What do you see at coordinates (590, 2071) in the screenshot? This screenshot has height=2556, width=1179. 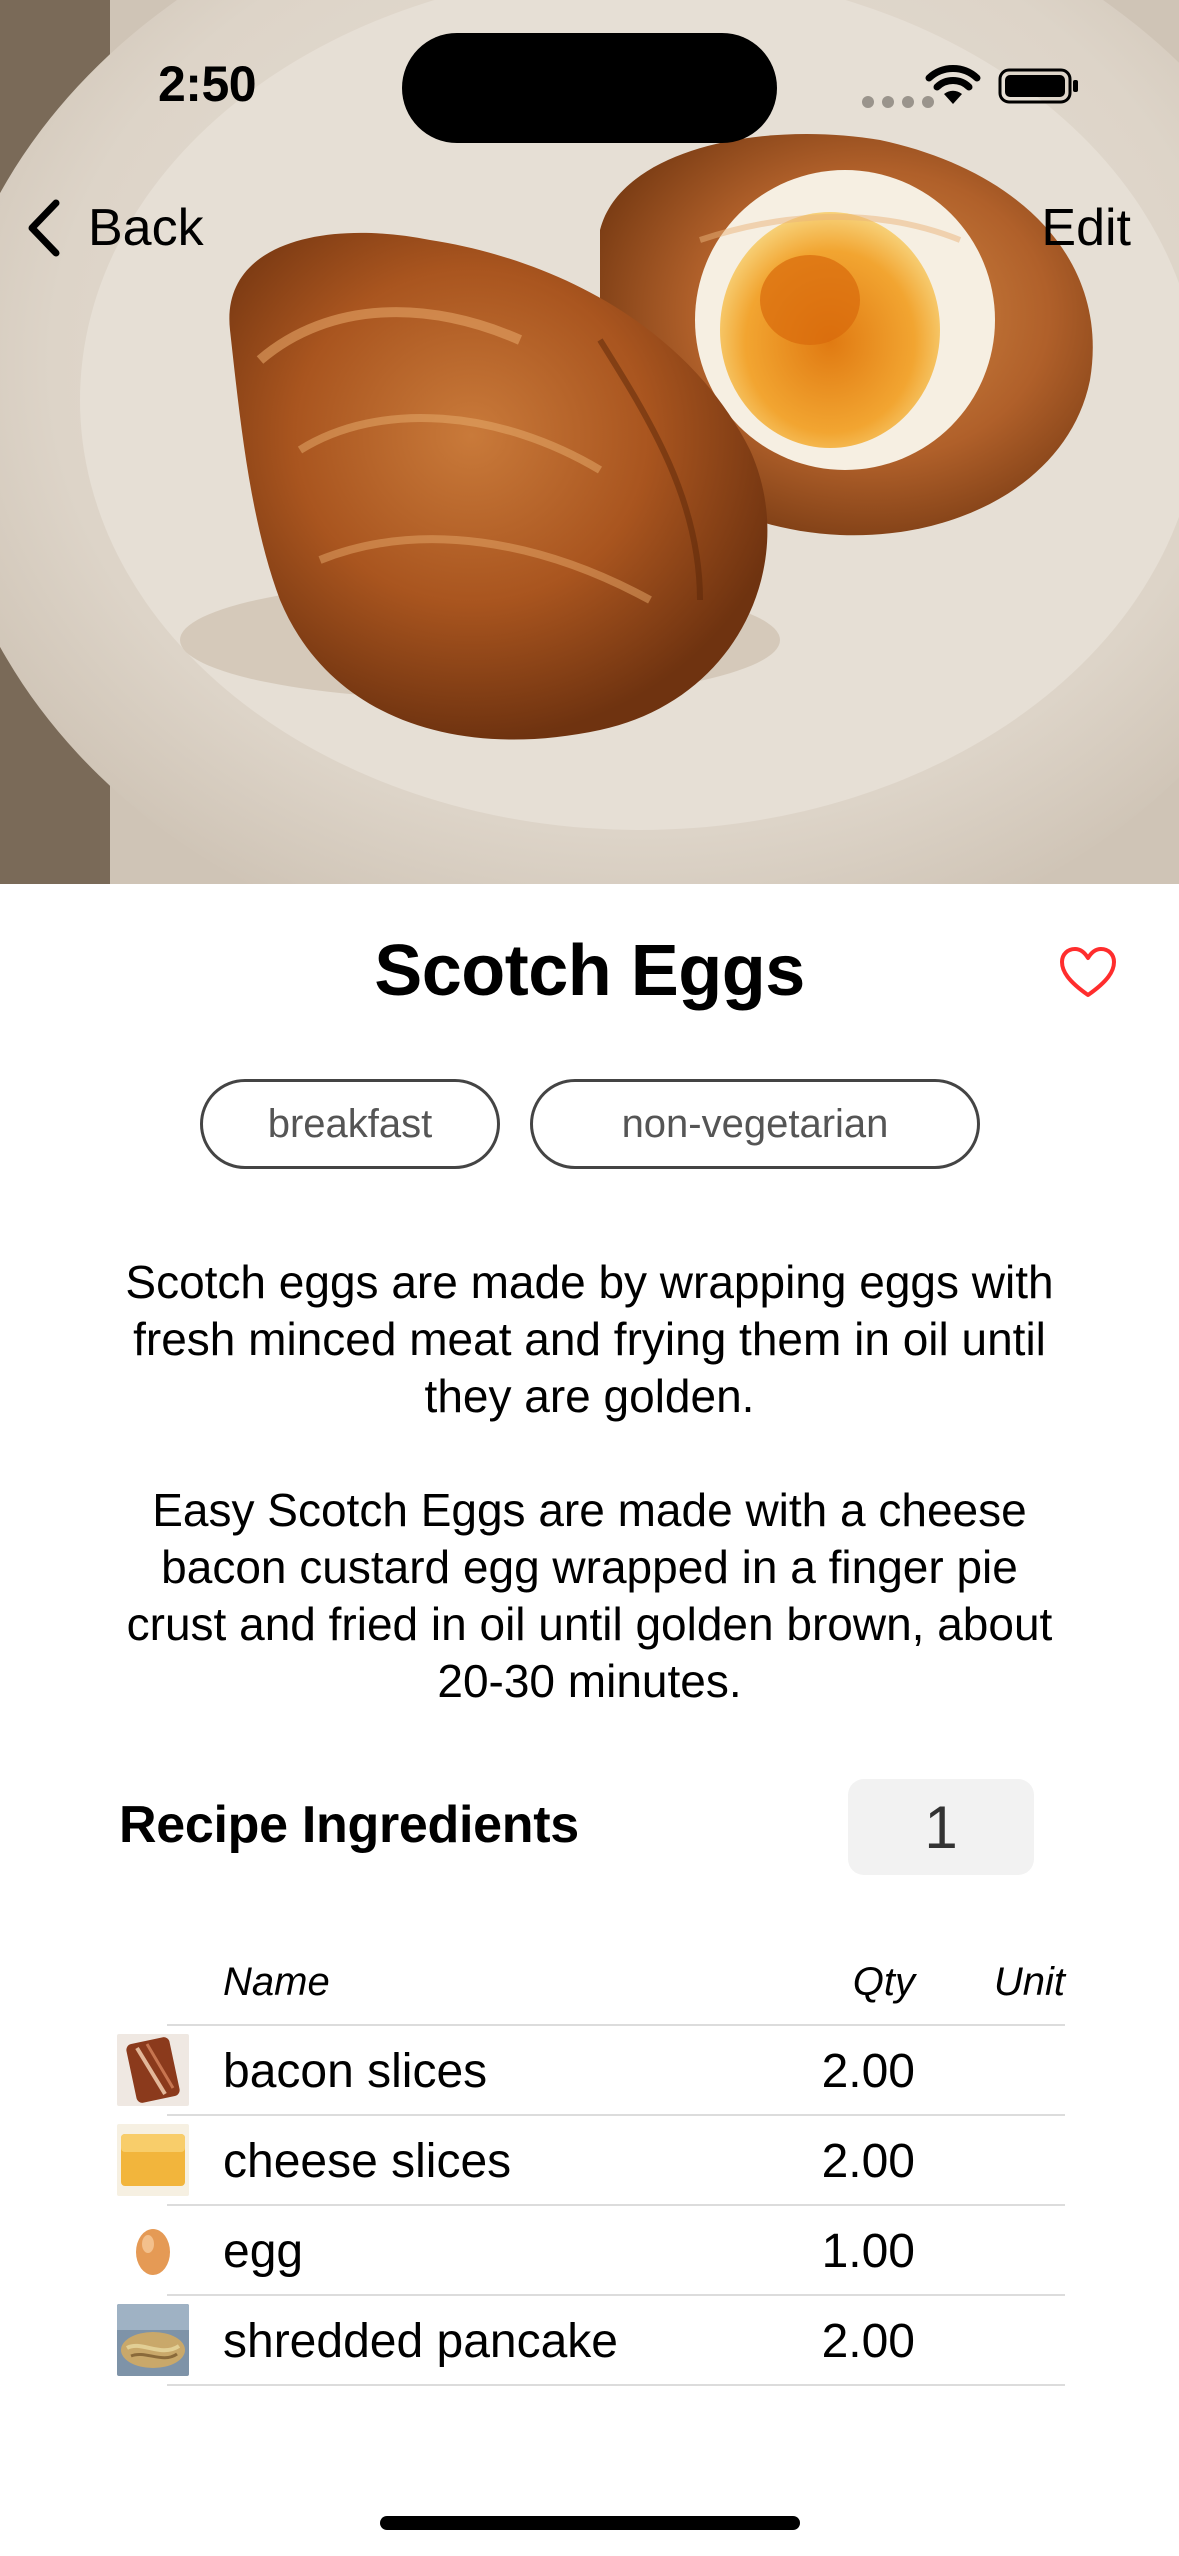 I see `table-row: bacon slices 2.00` at bounding box center [590, 2071].